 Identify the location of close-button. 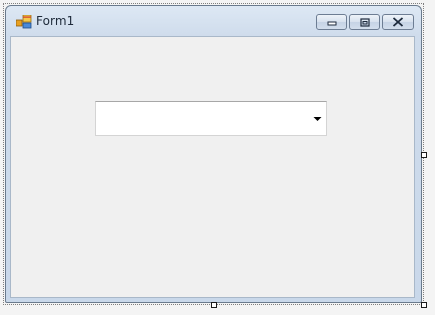
(398, 22).